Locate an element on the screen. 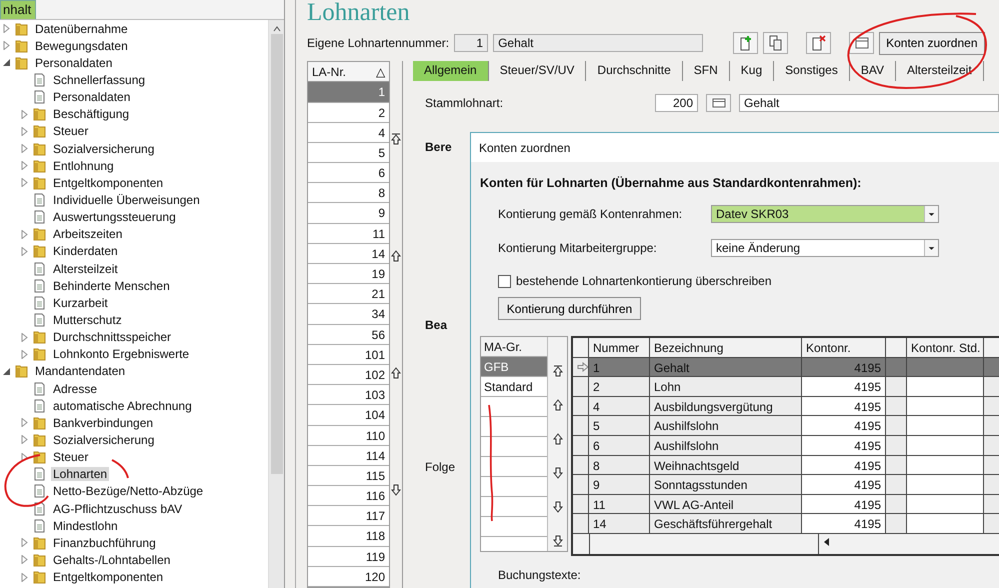 The width and height of the screenshot is (999, 588). tree-item: Beschäftigung is located at coordinates (91, 114).